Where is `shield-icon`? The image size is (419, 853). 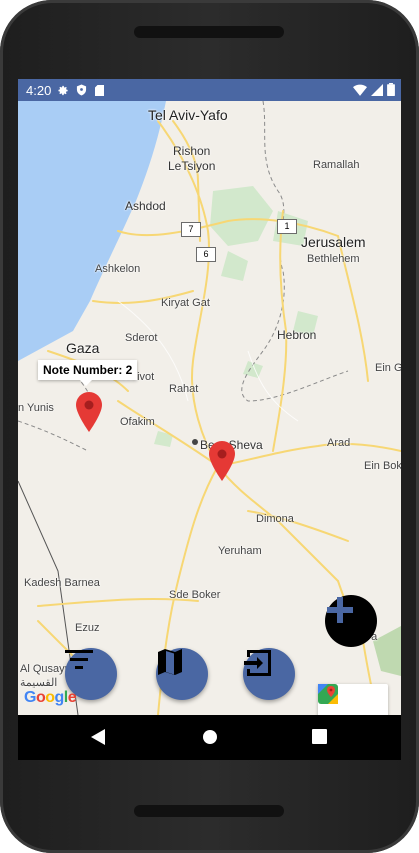
shield-icon is located at coordinates (81, 90).